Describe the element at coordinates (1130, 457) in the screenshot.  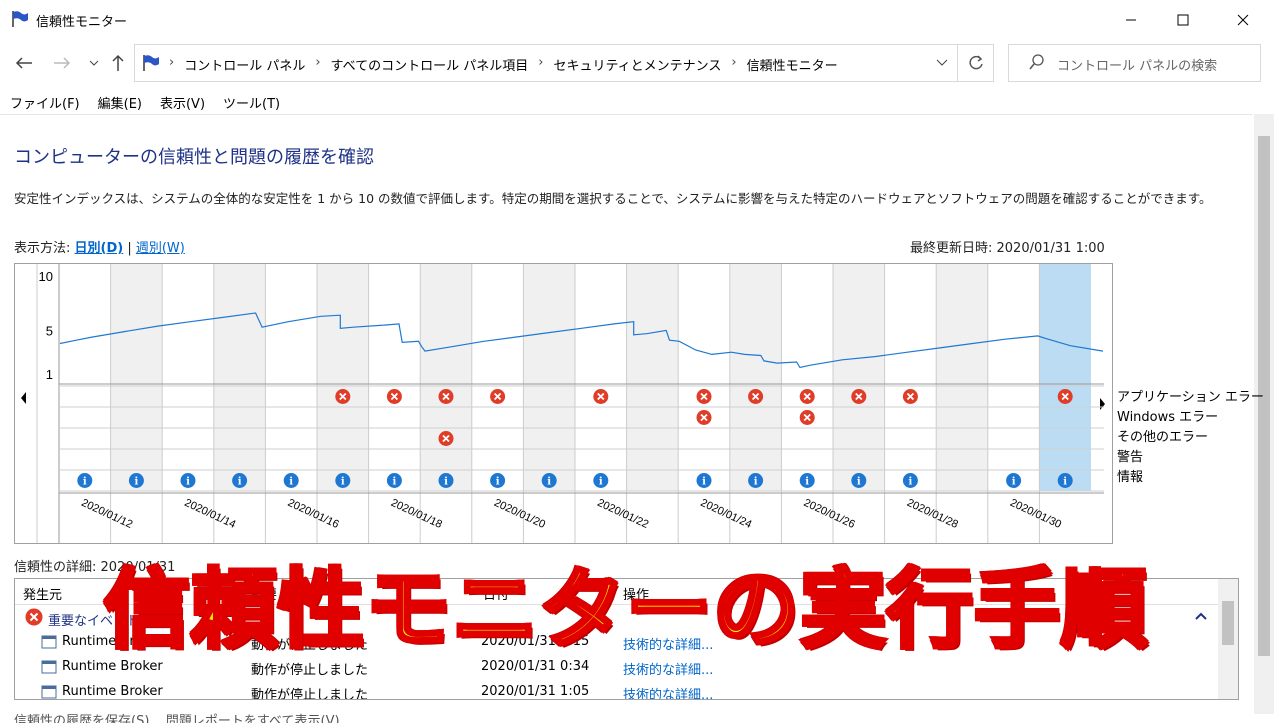
I see `legend-warnings: 警告` at that location.